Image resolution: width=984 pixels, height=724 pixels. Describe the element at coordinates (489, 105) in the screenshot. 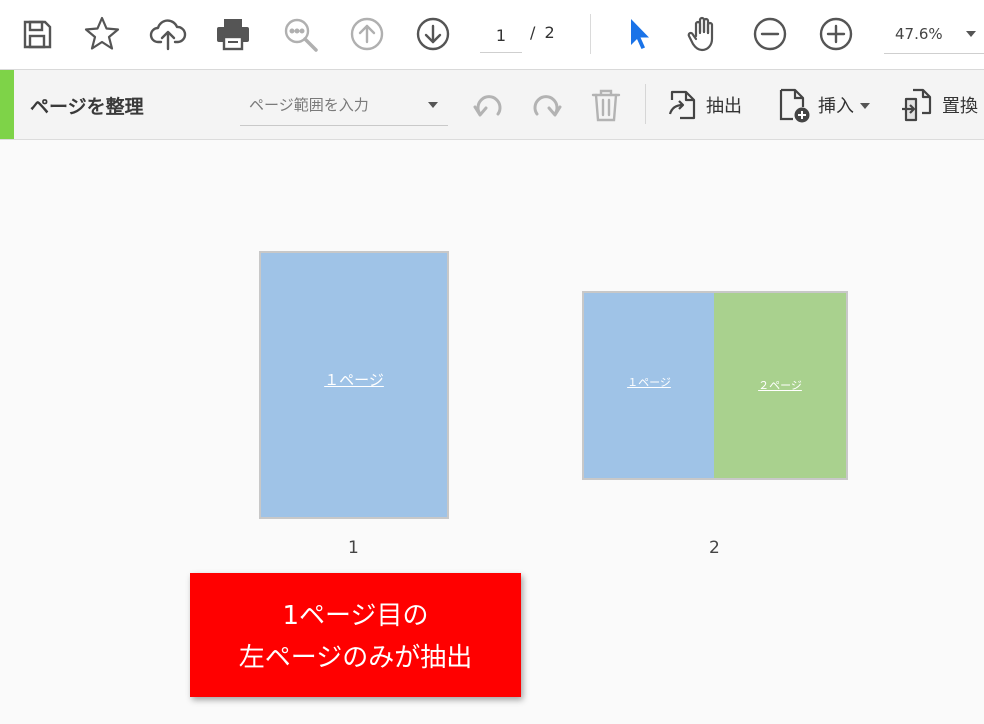

I see `rotate-left-icon` at that location.